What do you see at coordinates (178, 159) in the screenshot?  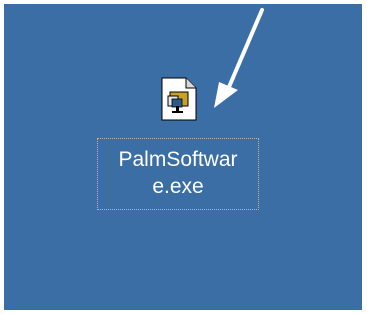 I see `icon-label-line-1: PalmSoftwar` at bounding box center [178, 159].